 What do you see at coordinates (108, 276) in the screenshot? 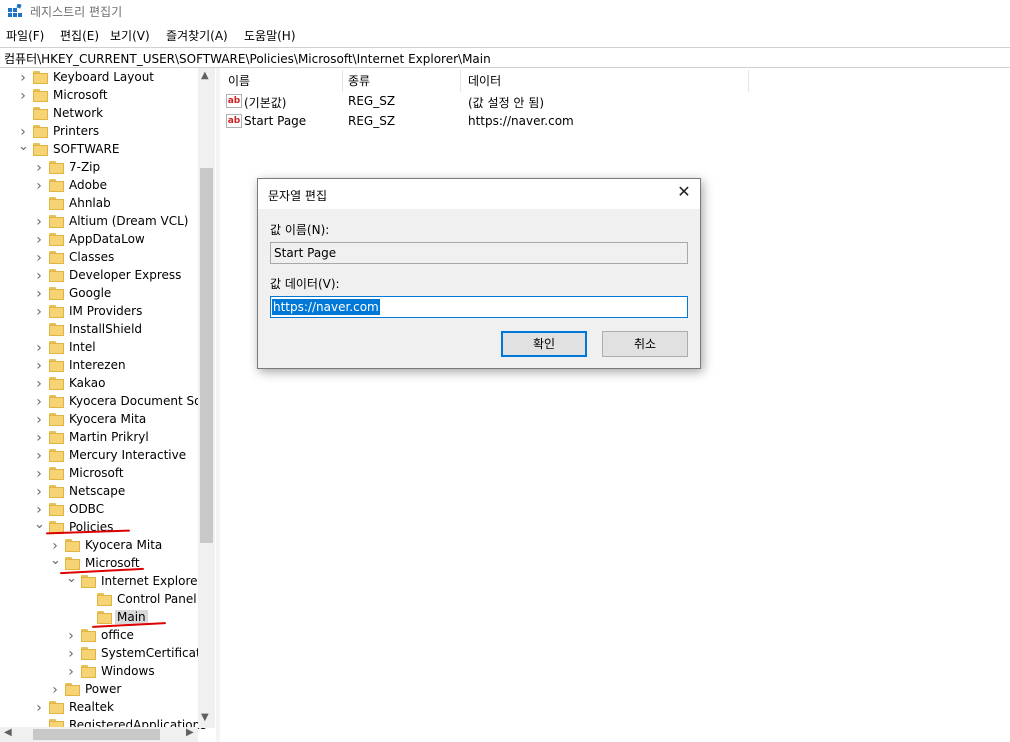
I see `tree-node: › Developer Express` at bounding box center [108, 276].